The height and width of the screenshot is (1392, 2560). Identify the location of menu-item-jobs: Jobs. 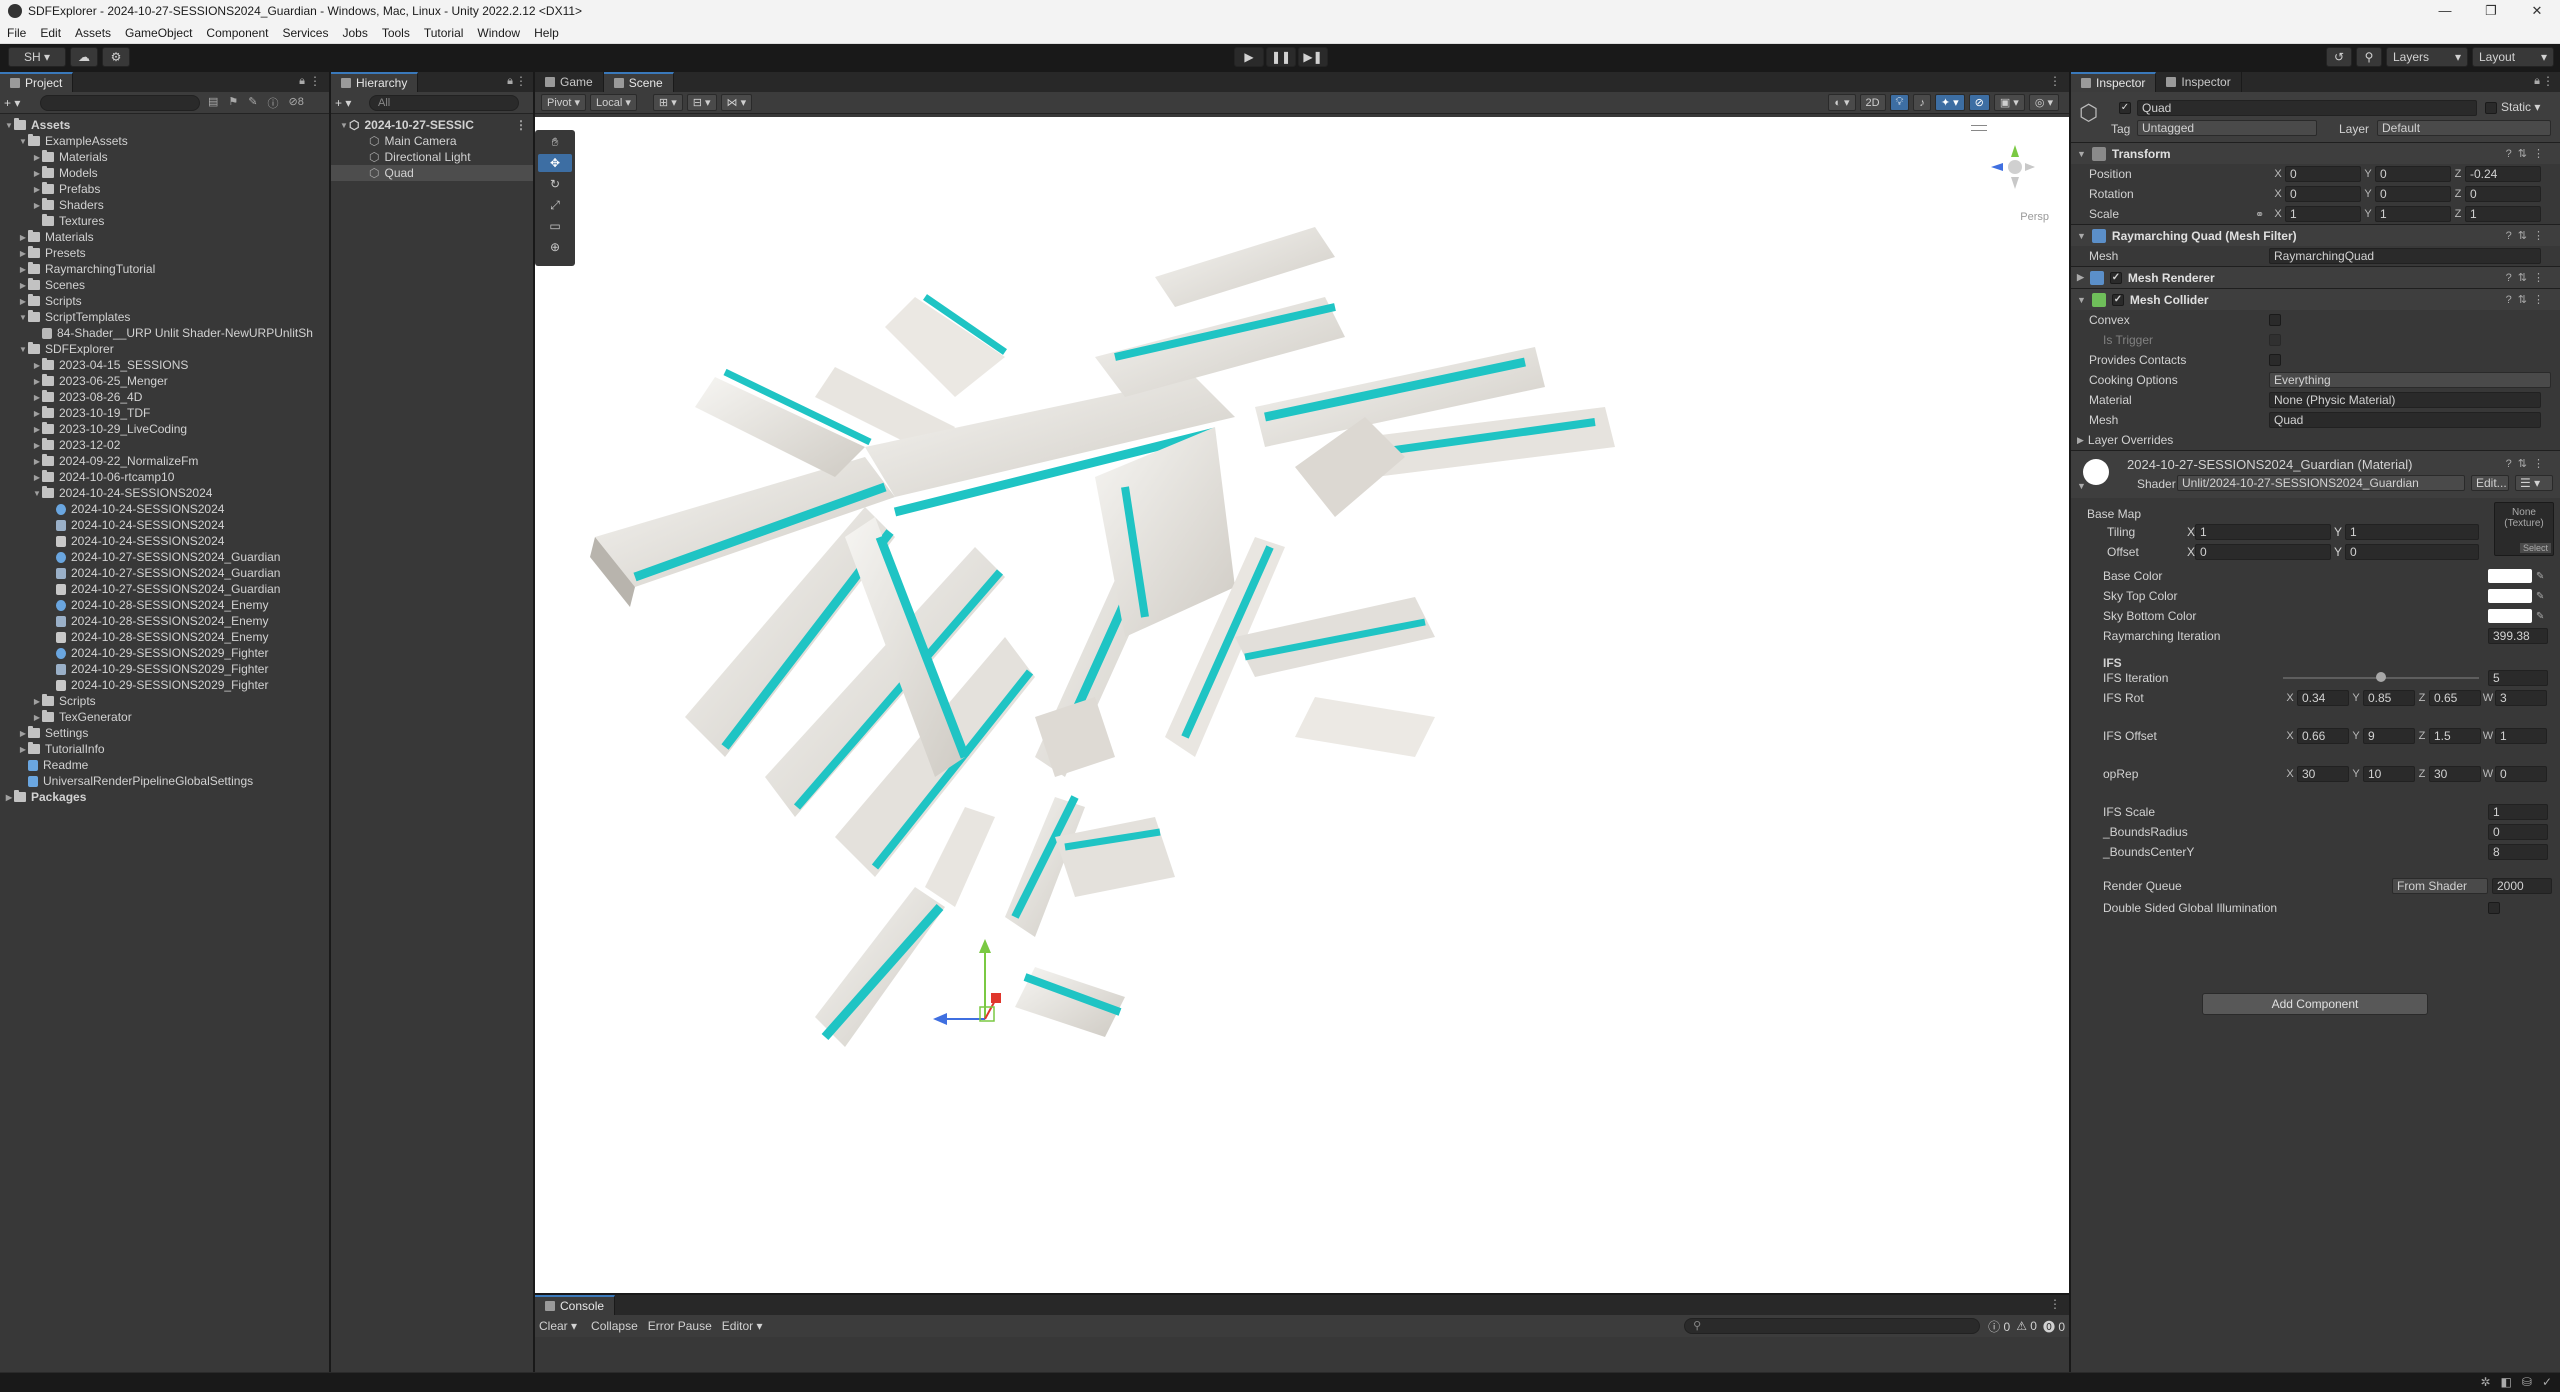
(354, 33).